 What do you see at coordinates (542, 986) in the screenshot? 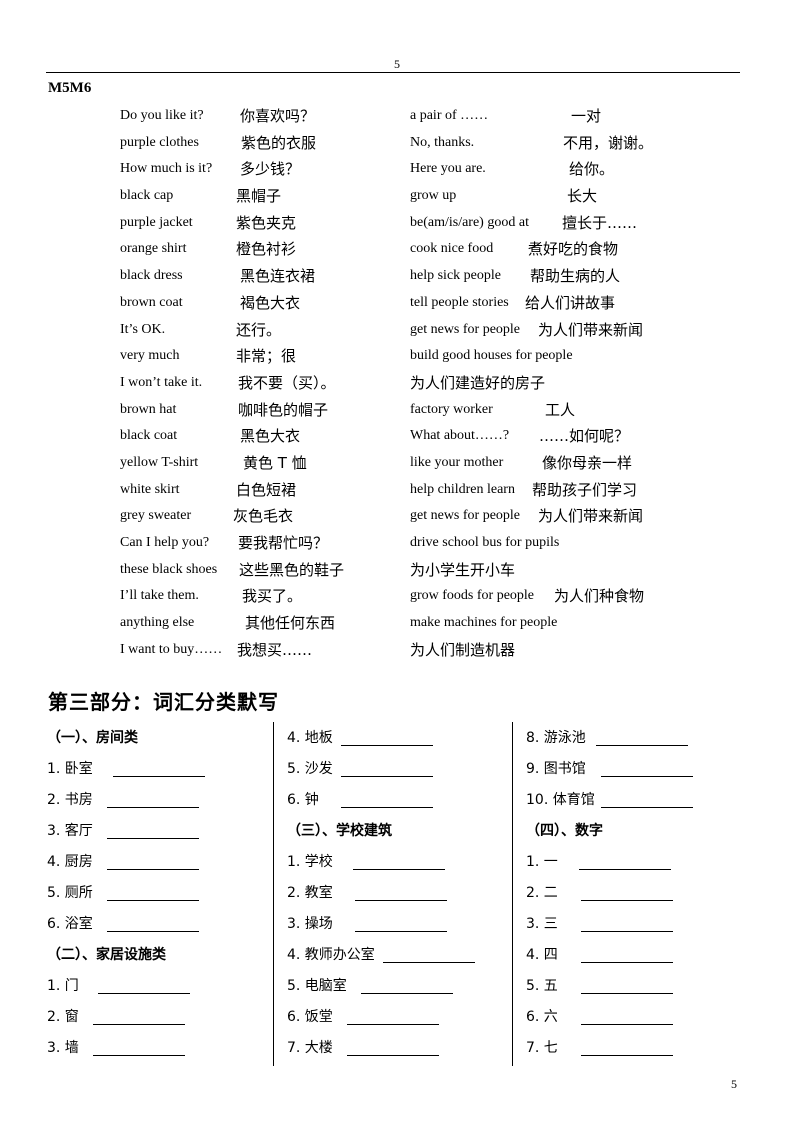
I see `dictation-prompt: 5. 五` at bounding box center [542, 986].